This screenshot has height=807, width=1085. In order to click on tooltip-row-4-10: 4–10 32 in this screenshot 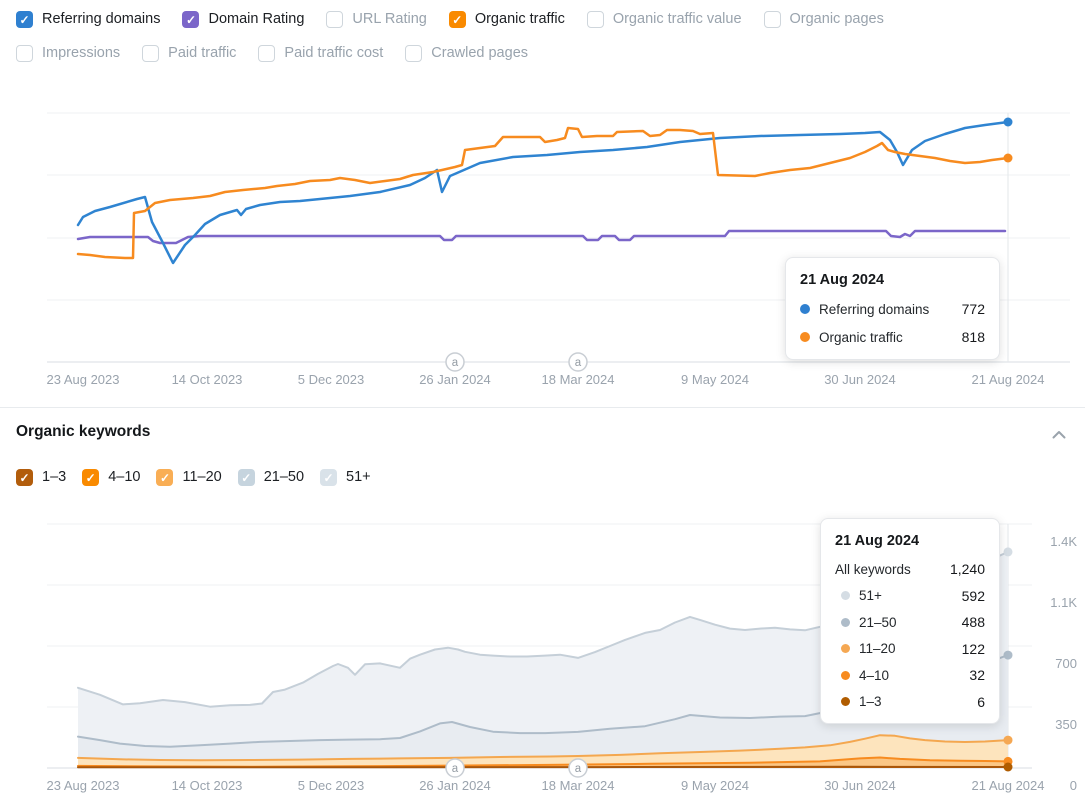, I will do `click(910, 675)`.